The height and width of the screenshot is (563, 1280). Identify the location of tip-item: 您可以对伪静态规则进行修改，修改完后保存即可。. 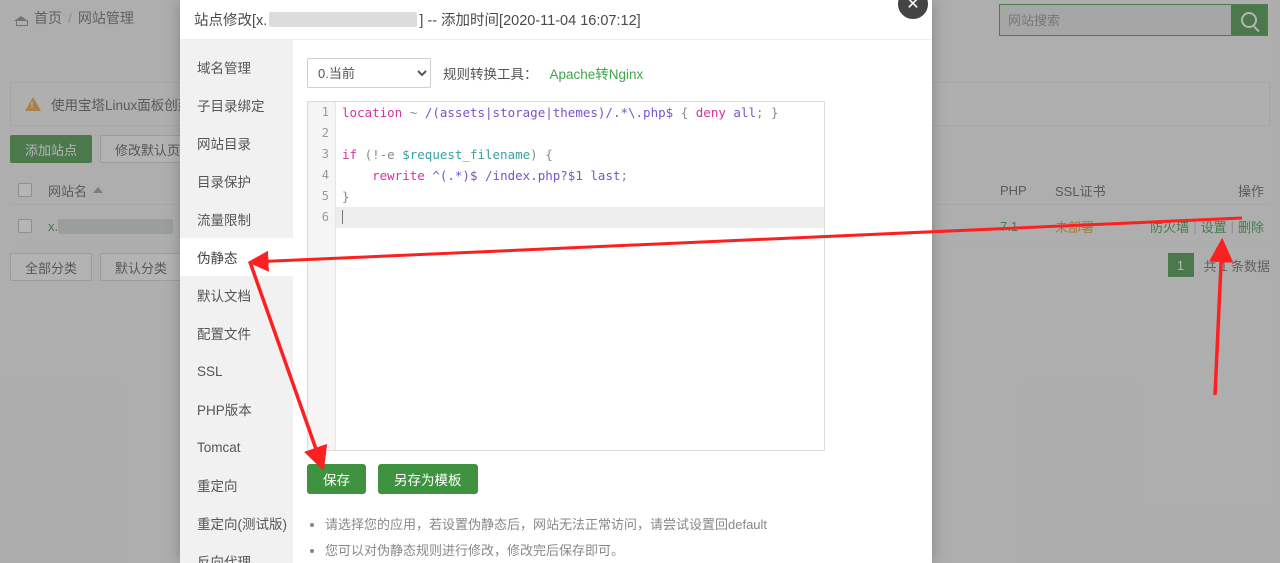
(628, 551).